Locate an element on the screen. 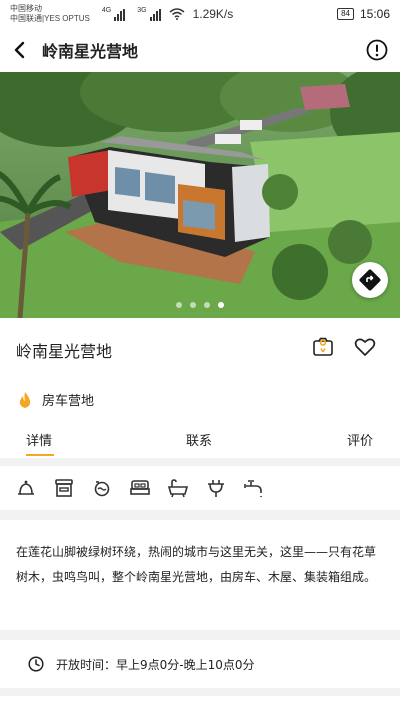 The height and width of the screenshot is (711, 400). campfire-icon is located at coordinates (25, 399).